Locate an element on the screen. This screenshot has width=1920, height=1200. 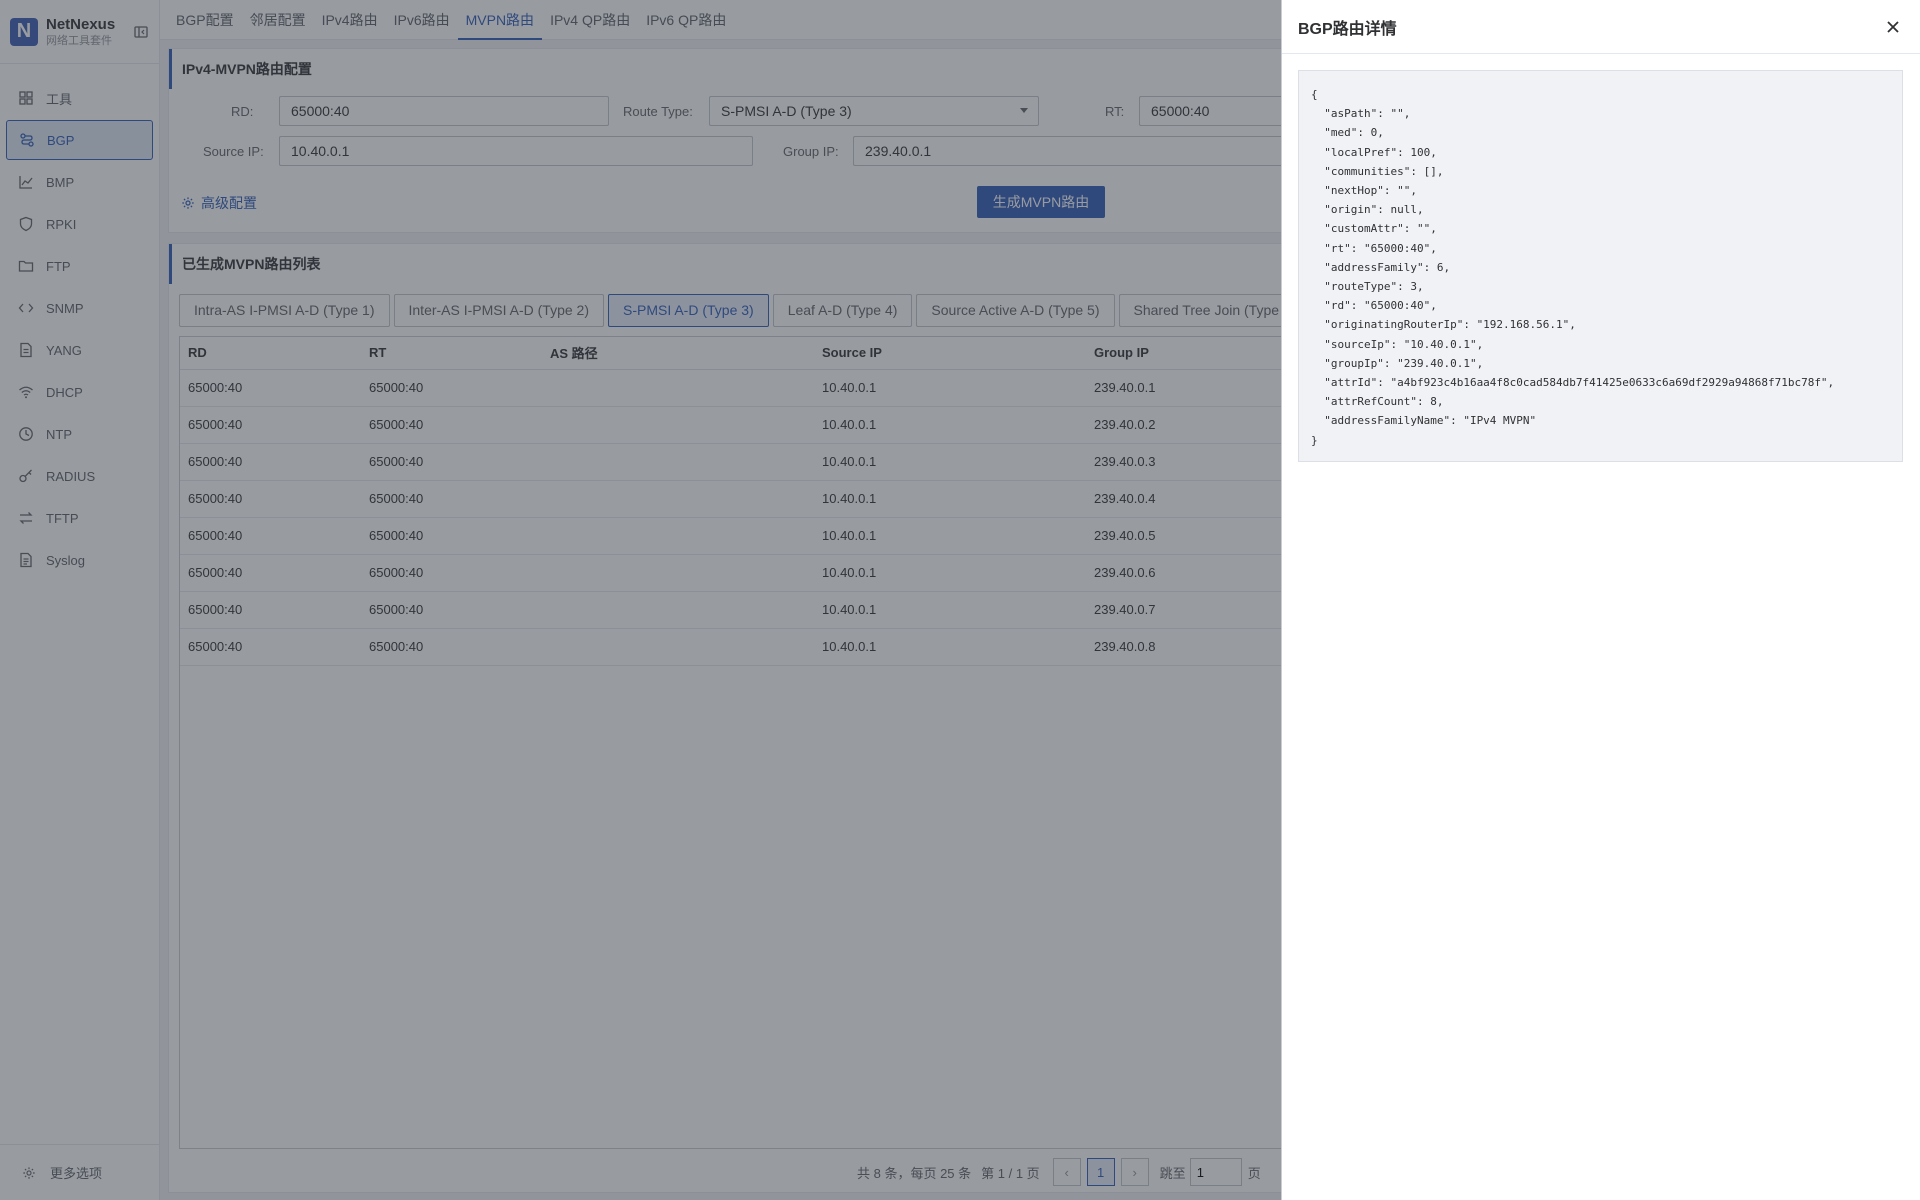
drawer-header: BGP路由详情 is located at coordinates (1601, 27).